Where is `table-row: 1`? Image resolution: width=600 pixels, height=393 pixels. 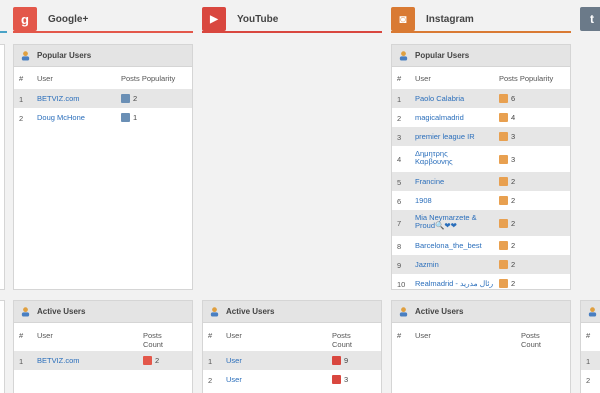 table-row: 1 is located at coordinates (590, 360).